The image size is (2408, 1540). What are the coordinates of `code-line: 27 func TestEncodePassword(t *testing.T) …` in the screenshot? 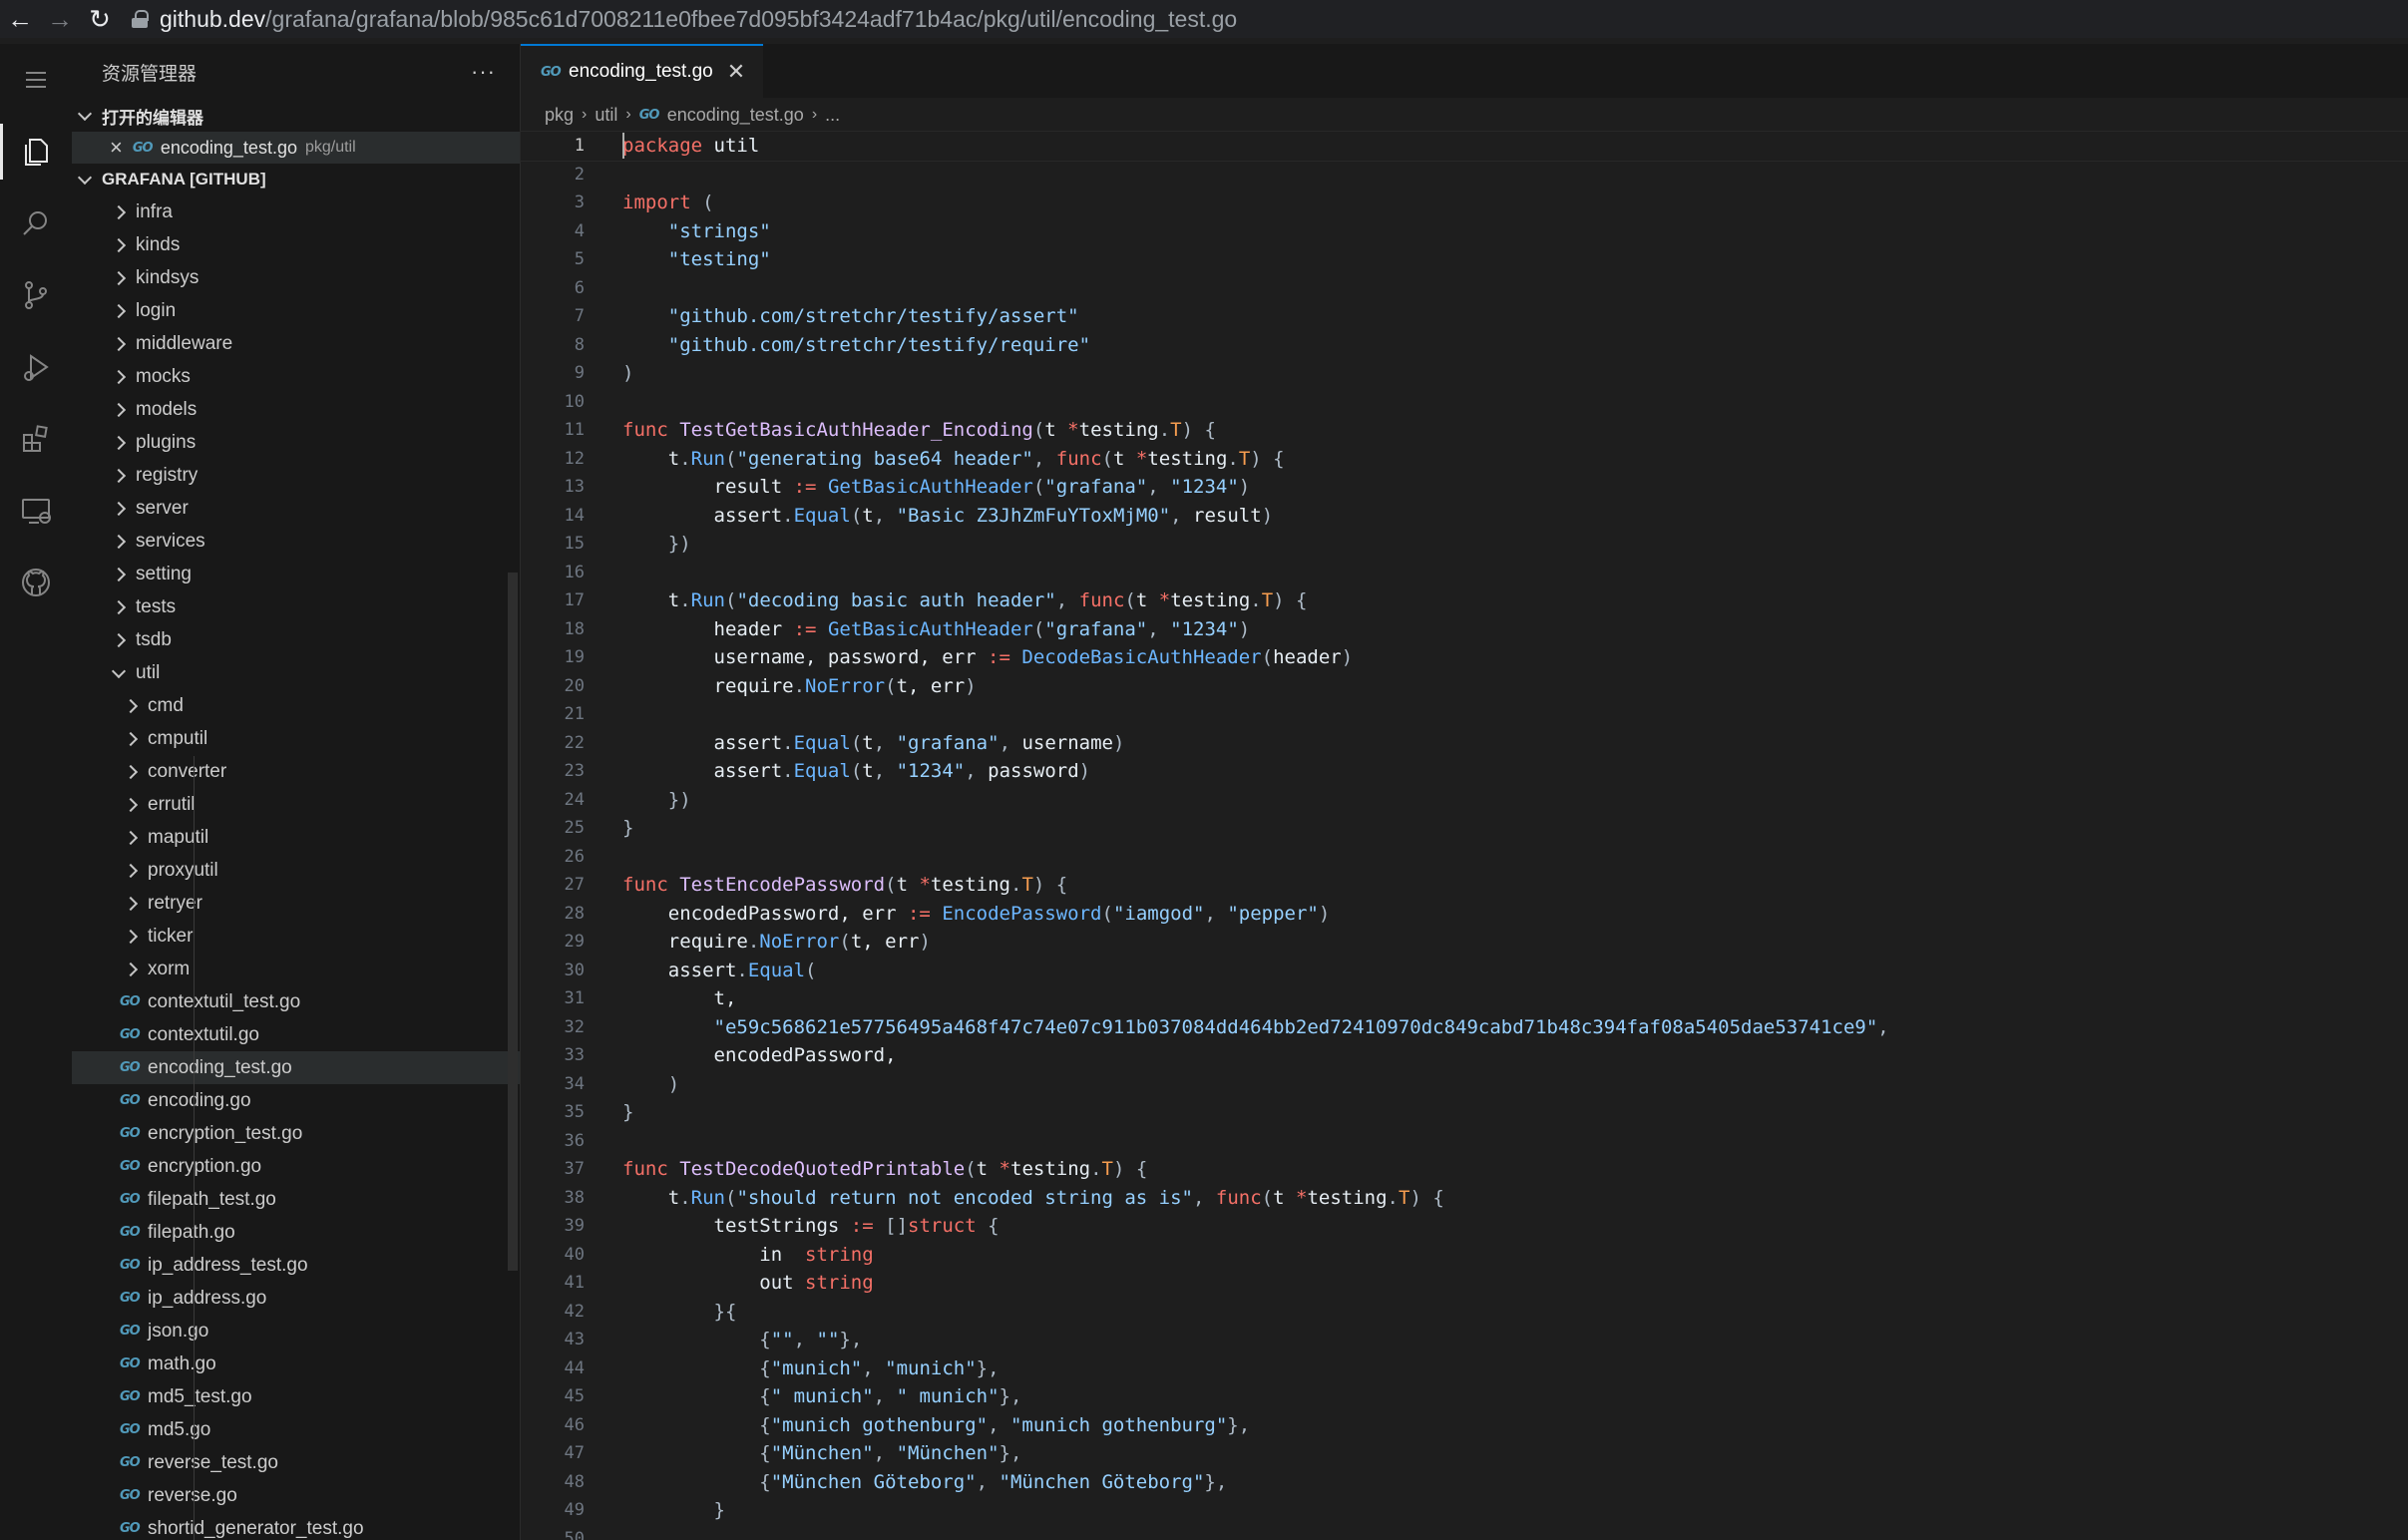 It's located at (1464, 885).